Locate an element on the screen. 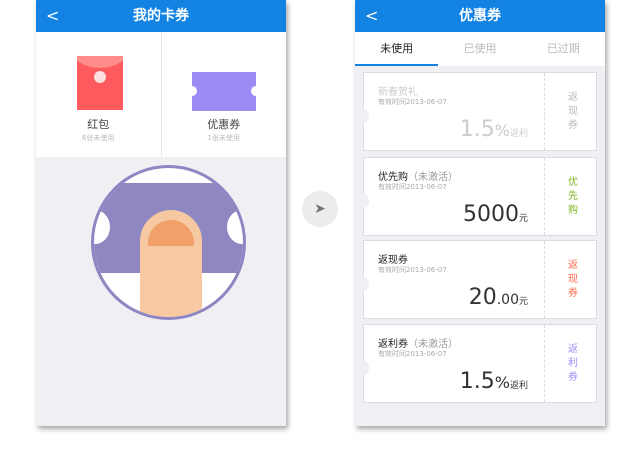 This screenshot has width=640, height=465. page-title: 优惠券 is located at coordinates (480, 16).